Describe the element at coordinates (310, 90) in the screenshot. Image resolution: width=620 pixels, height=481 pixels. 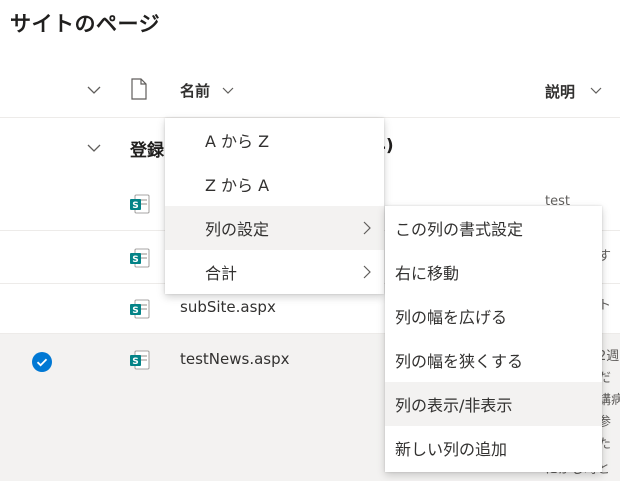
I see `list-header: 名前 説明` at that location.